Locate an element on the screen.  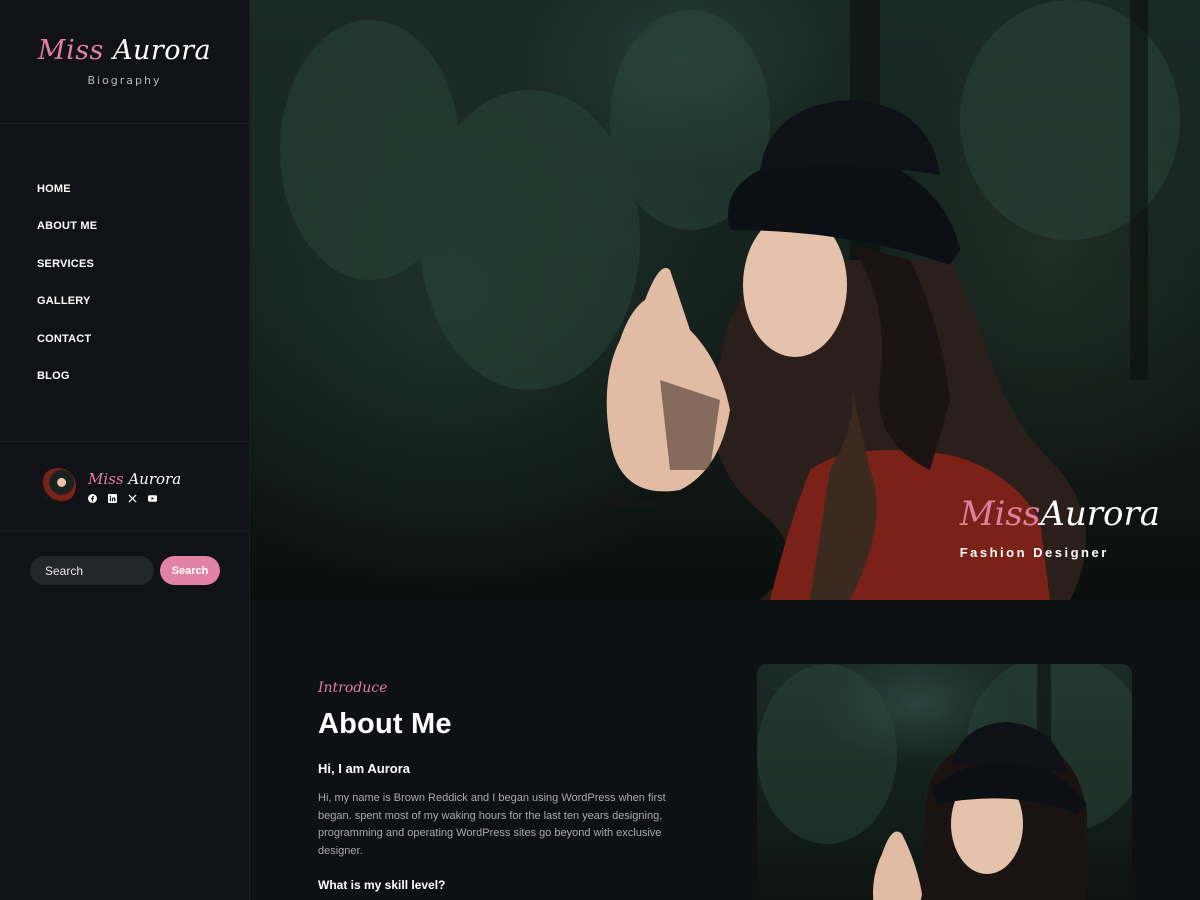
nav-item-about-me: ABOUT ME is located at coordinates (143, 231).